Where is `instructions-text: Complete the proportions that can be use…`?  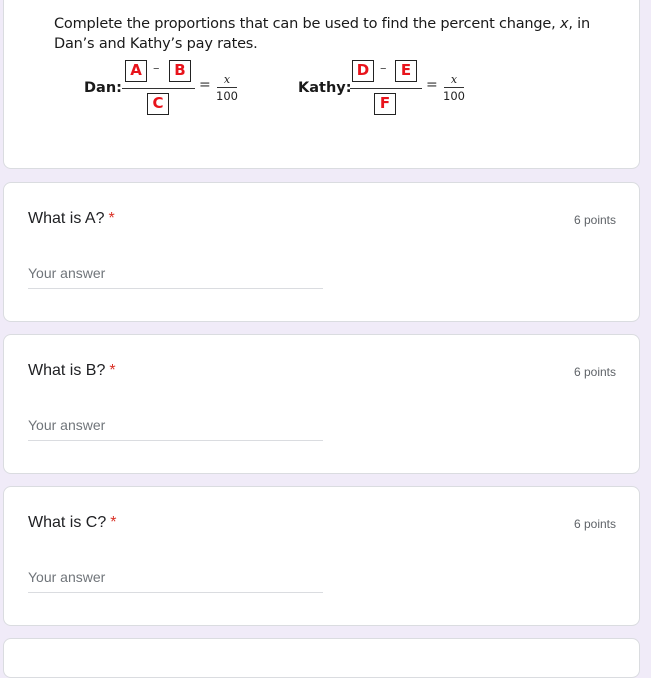 instructions-text: Complete the proportions that can be use… is located at coordinates (334, 34).